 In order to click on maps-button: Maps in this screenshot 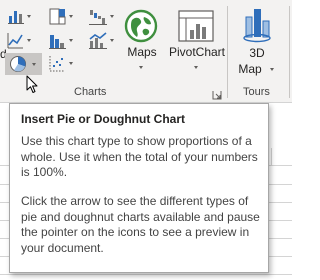, I will do `click(142, 44)`.